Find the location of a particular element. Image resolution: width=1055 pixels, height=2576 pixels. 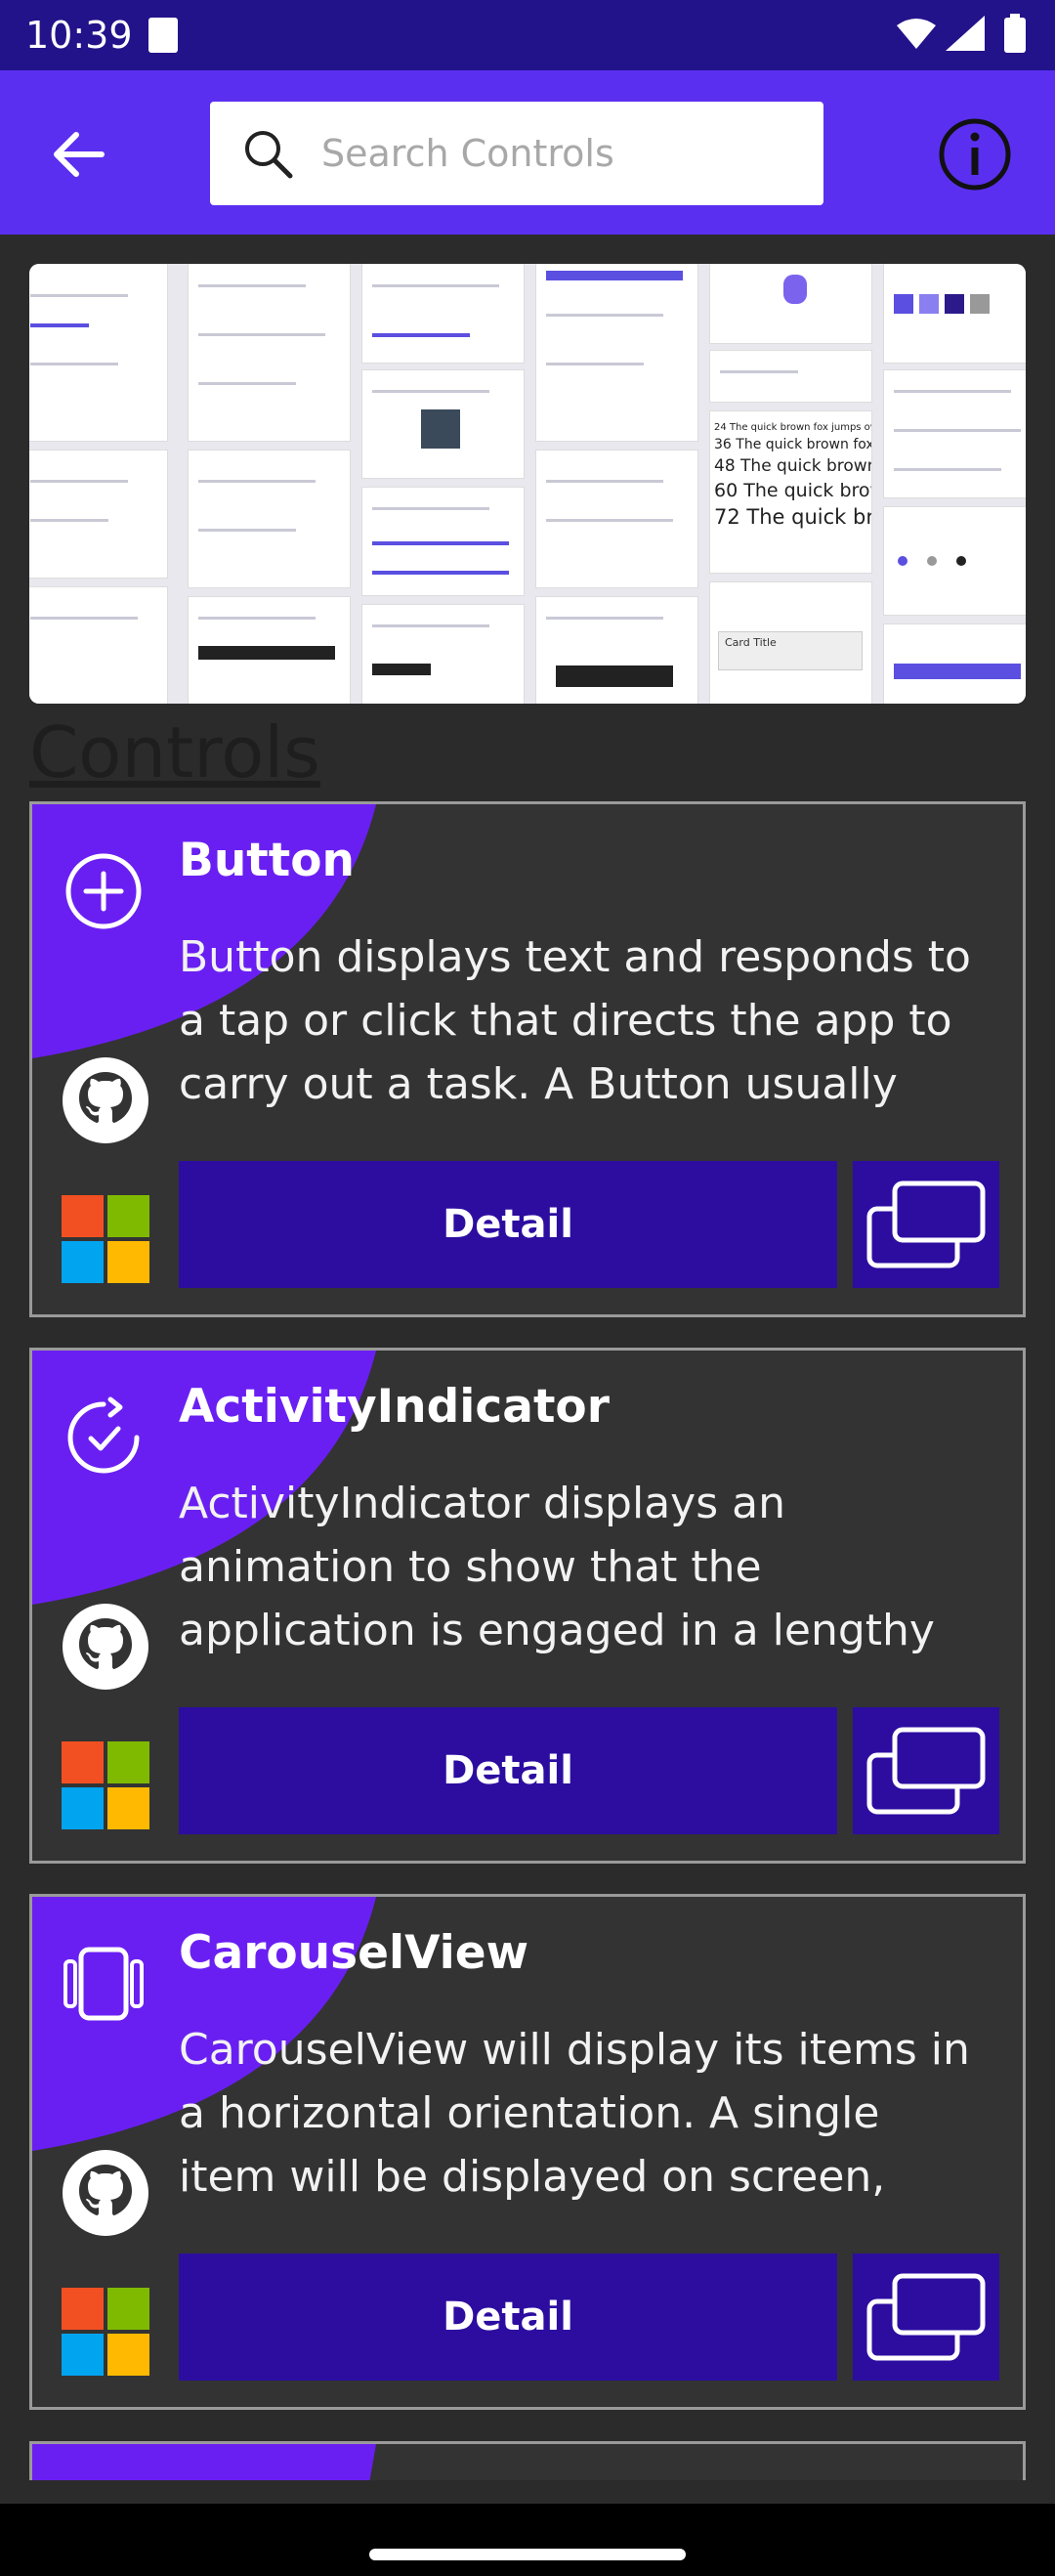

status-time: 10:39 is located at coordinates (79, 36).